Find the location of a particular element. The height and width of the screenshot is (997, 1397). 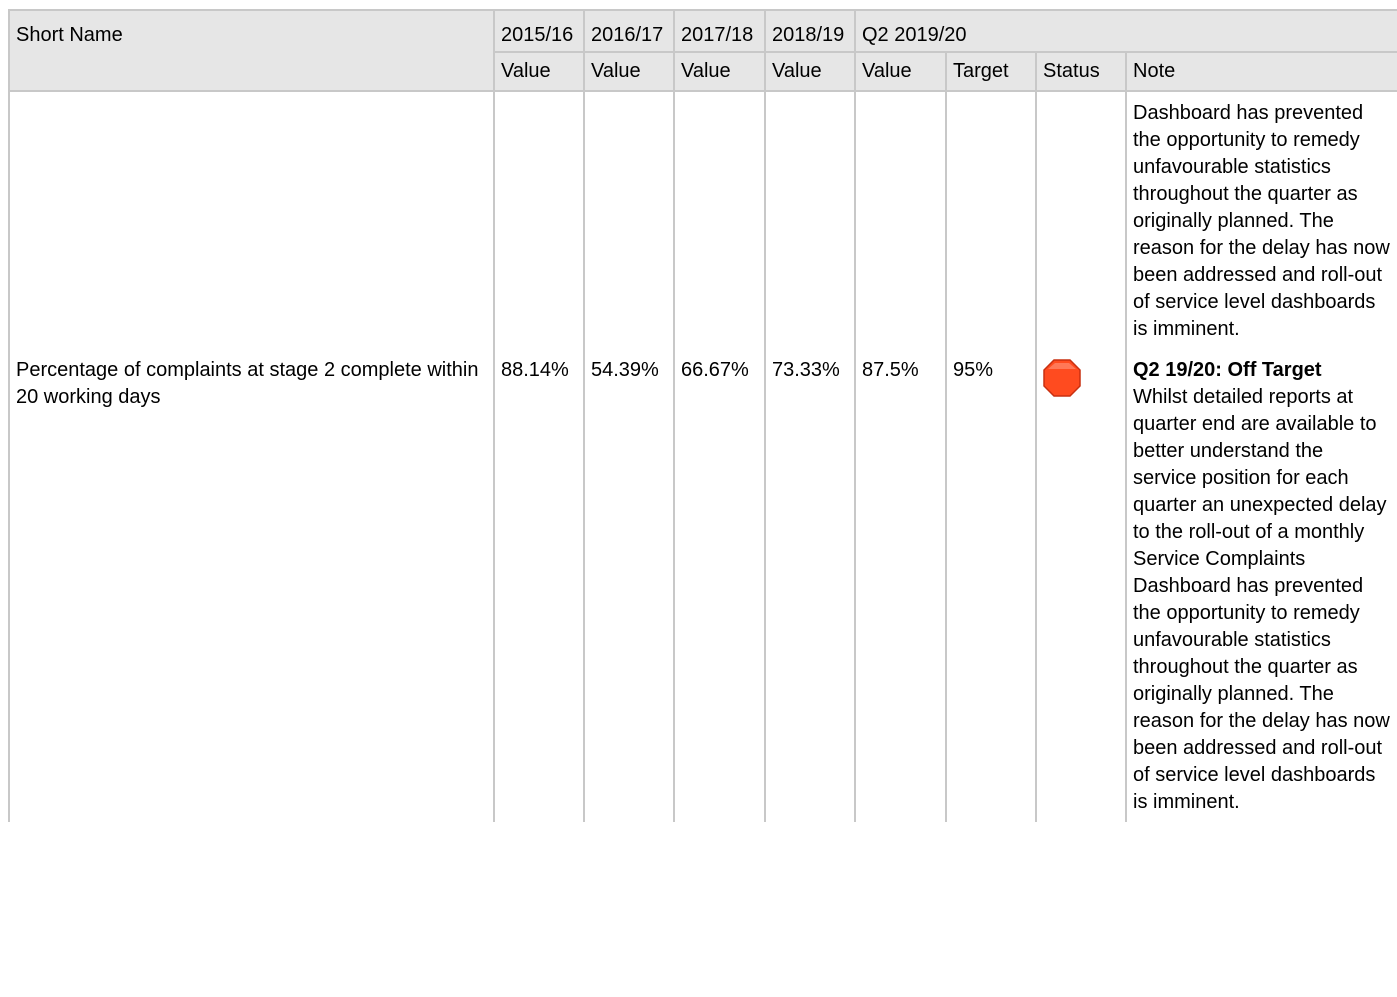

value-q2: 87.5% is located at coordinates (900, 585).